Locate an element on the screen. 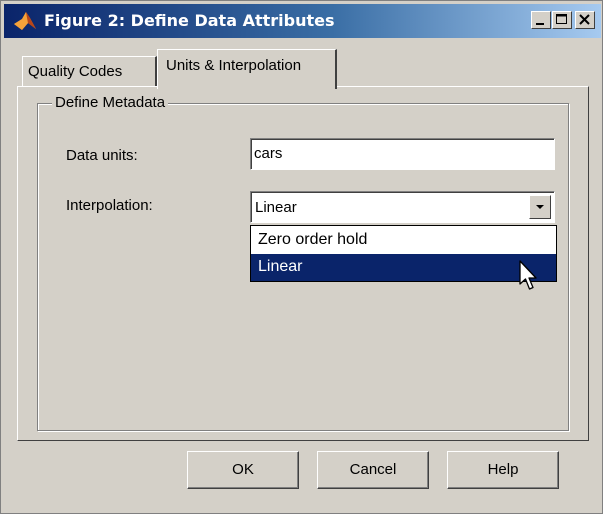 Image resolution: width=605 pixels, height=516 pixels. matlab-logo-icon is located at coordinates (25, 21).